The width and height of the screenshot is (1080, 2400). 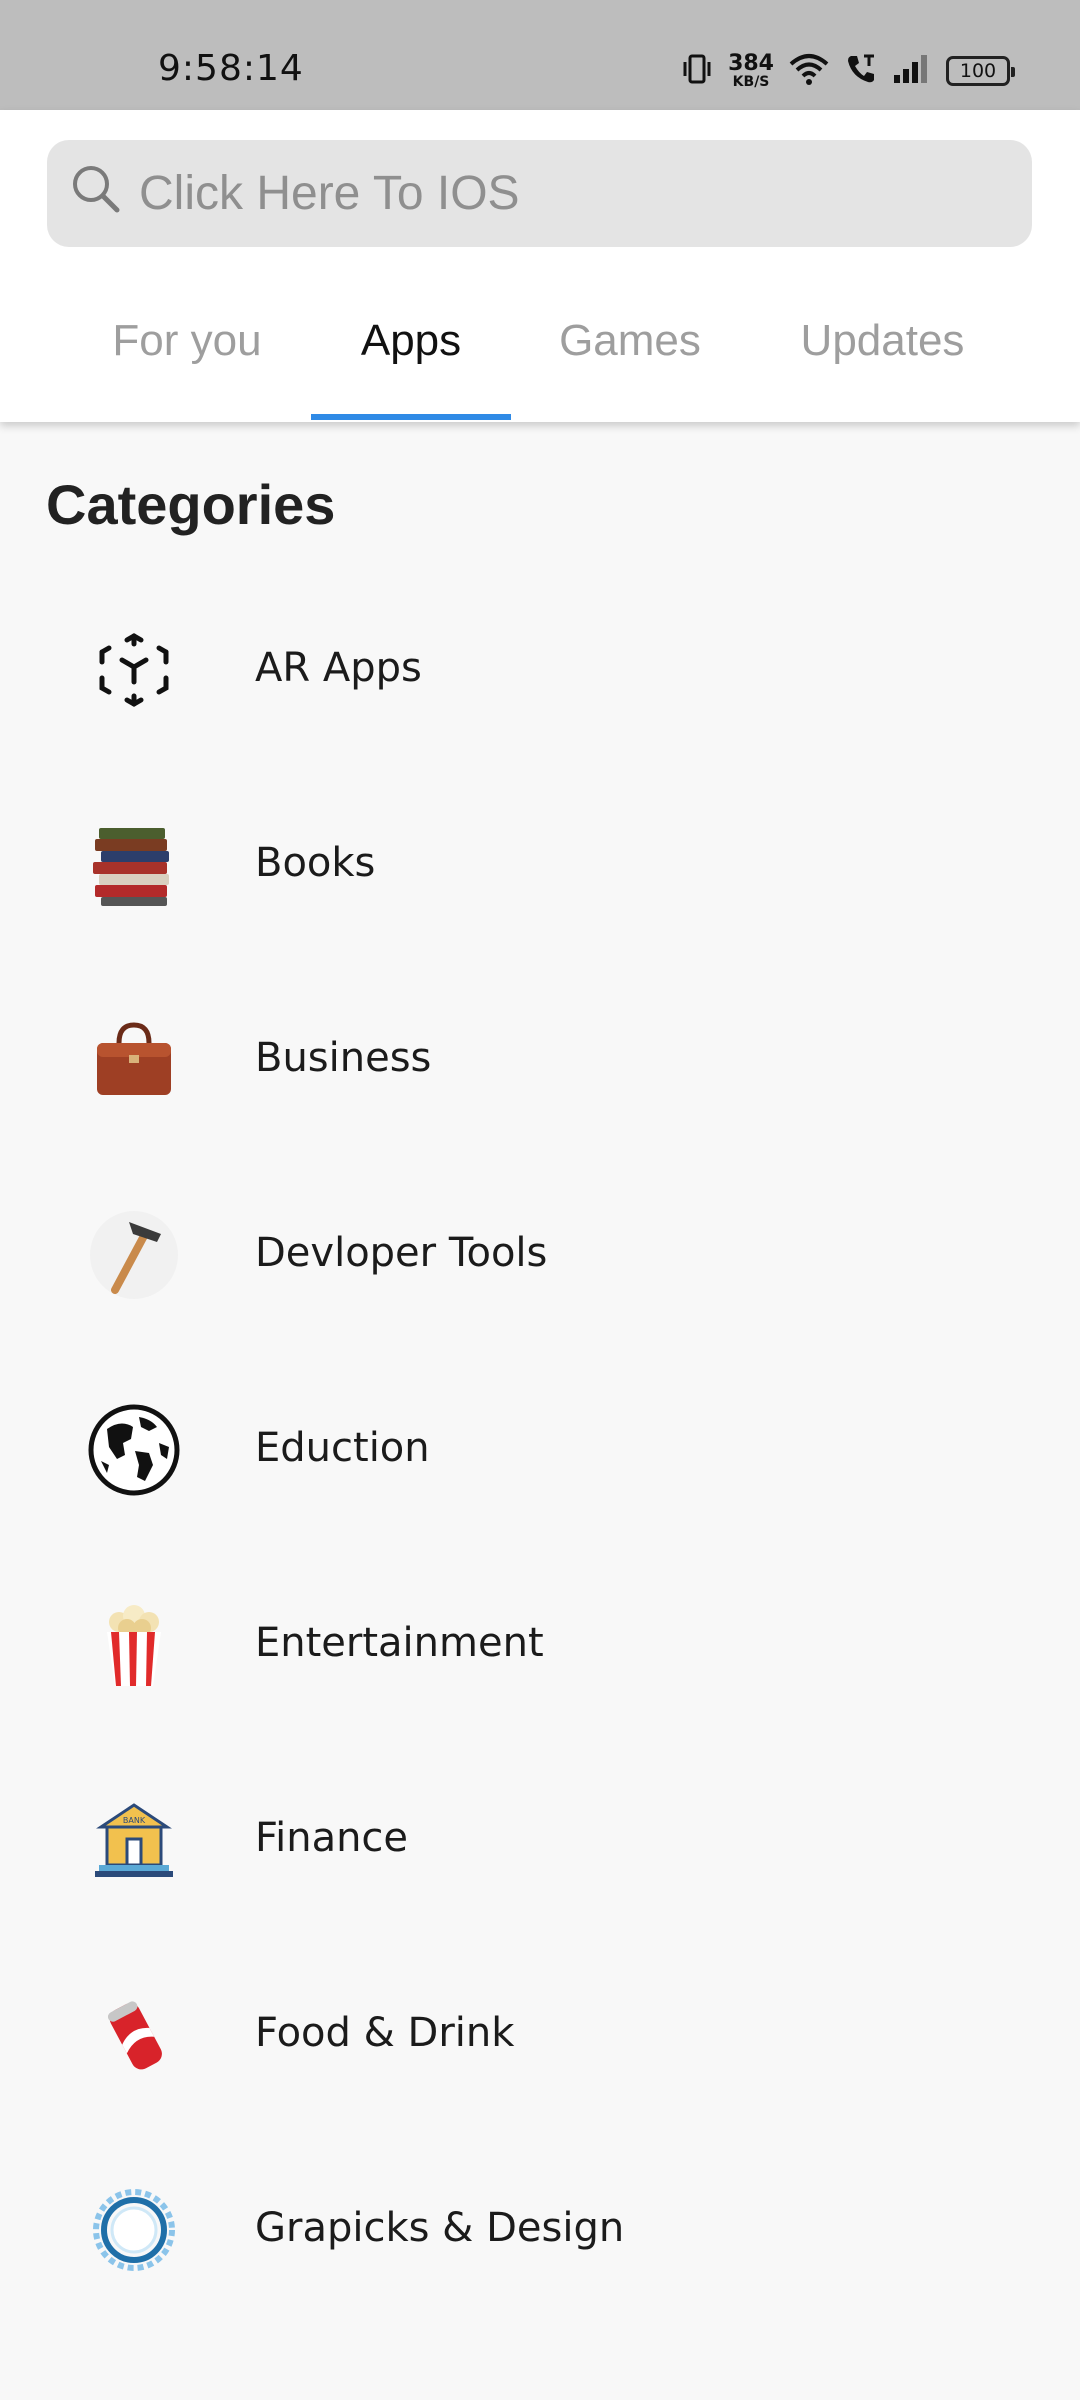 What do you see at coordinates (134, 2230) in the screenshot?
I see `ring-icon` at bounding box center [134, 2230].